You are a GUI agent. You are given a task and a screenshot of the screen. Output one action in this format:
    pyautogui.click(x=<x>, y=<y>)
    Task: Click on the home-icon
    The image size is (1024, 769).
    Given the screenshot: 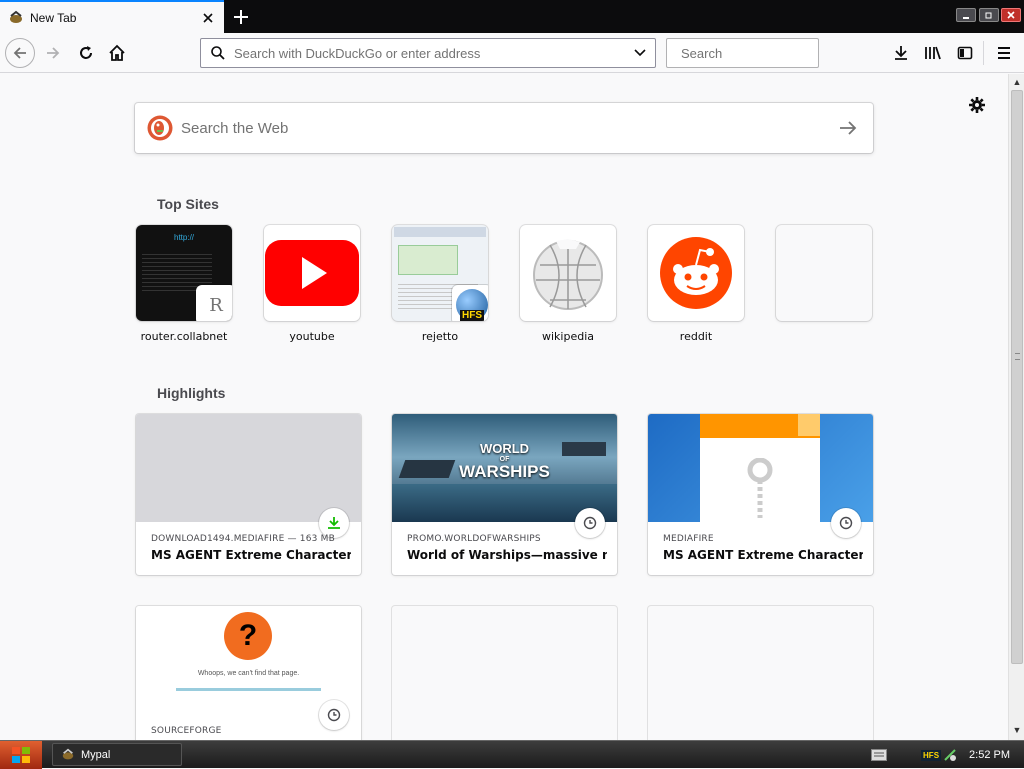 What is the action you would take?
    pyautogui.click(x=117, y=52)
    